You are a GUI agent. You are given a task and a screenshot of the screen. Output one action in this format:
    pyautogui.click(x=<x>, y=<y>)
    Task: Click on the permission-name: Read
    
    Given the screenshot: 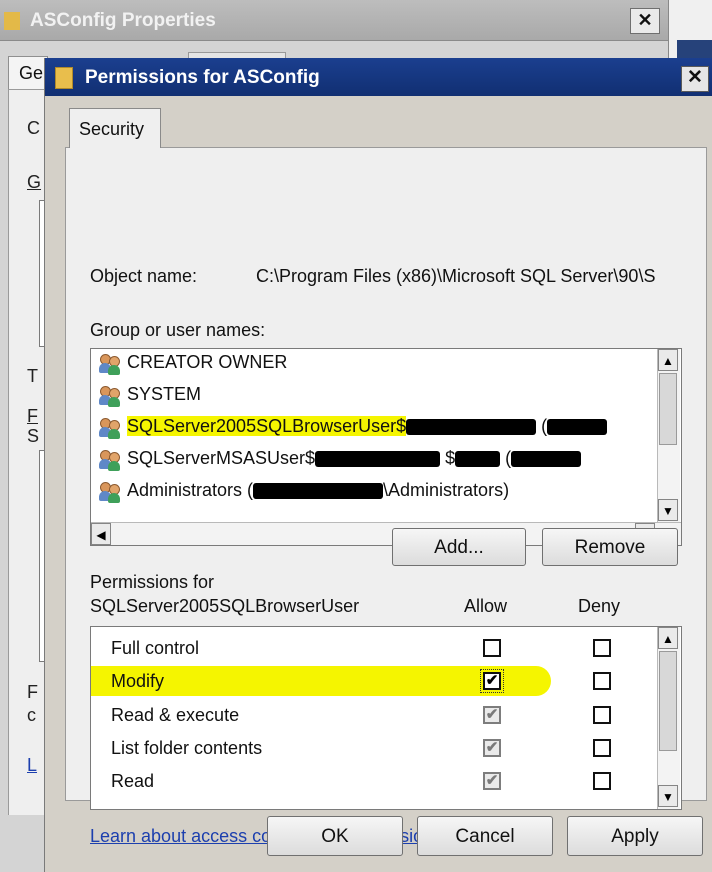 What is the action you would take?
    pyautogui.click(x=133, y=781)
    